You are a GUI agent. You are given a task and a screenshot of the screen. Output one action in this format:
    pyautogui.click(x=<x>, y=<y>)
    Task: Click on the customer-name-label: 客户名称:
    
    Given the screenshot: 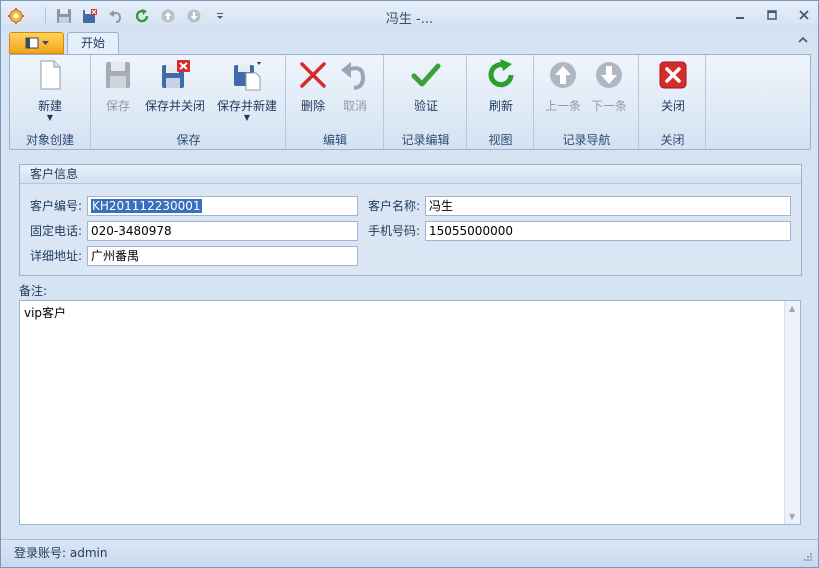 What is the action you would take?
    pyautogui.click(x=394, y=206)
    